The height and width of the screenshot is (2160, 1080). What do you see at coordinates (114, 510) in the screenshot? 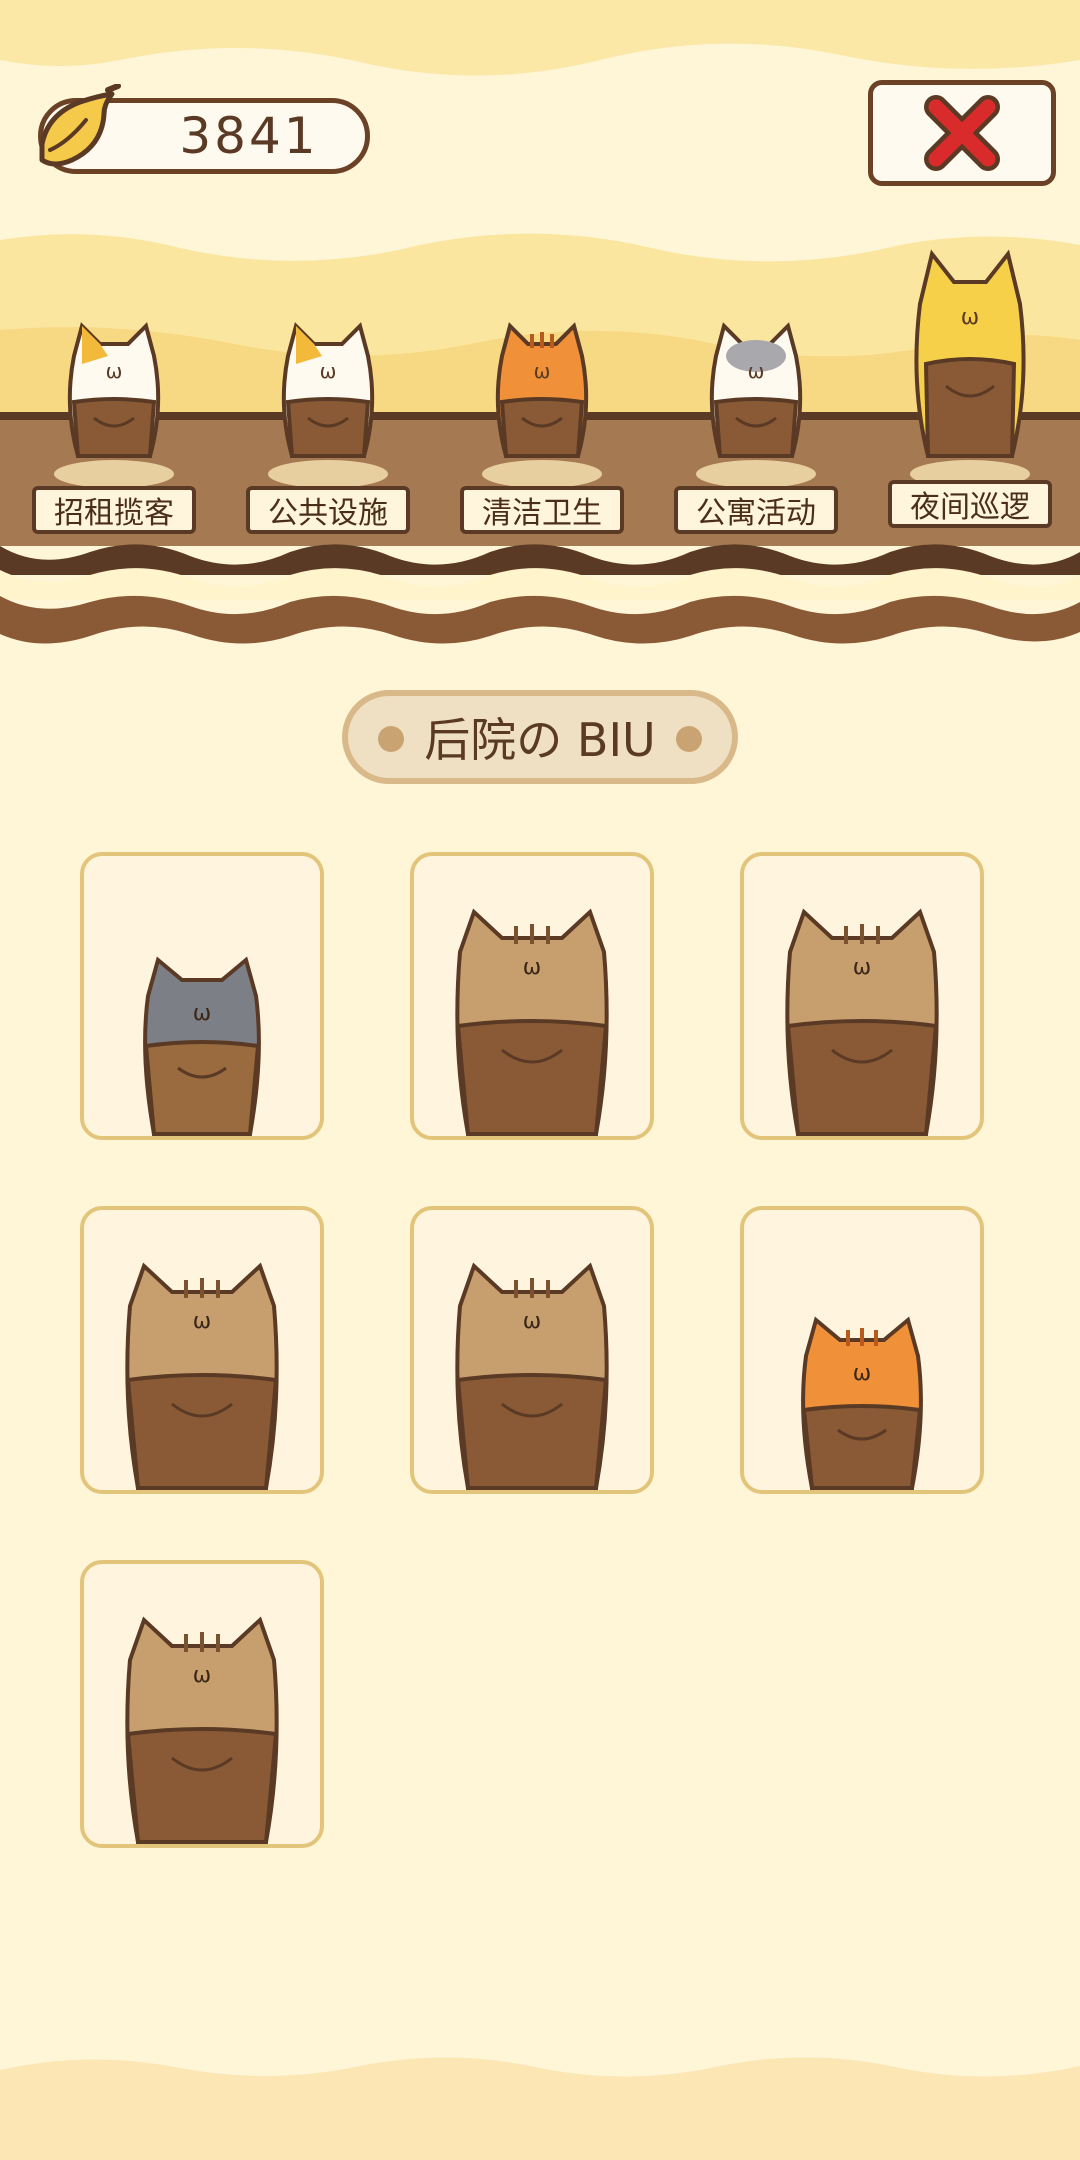
I see `dept-label: 招租揽客` at bounding box center [114, 510].